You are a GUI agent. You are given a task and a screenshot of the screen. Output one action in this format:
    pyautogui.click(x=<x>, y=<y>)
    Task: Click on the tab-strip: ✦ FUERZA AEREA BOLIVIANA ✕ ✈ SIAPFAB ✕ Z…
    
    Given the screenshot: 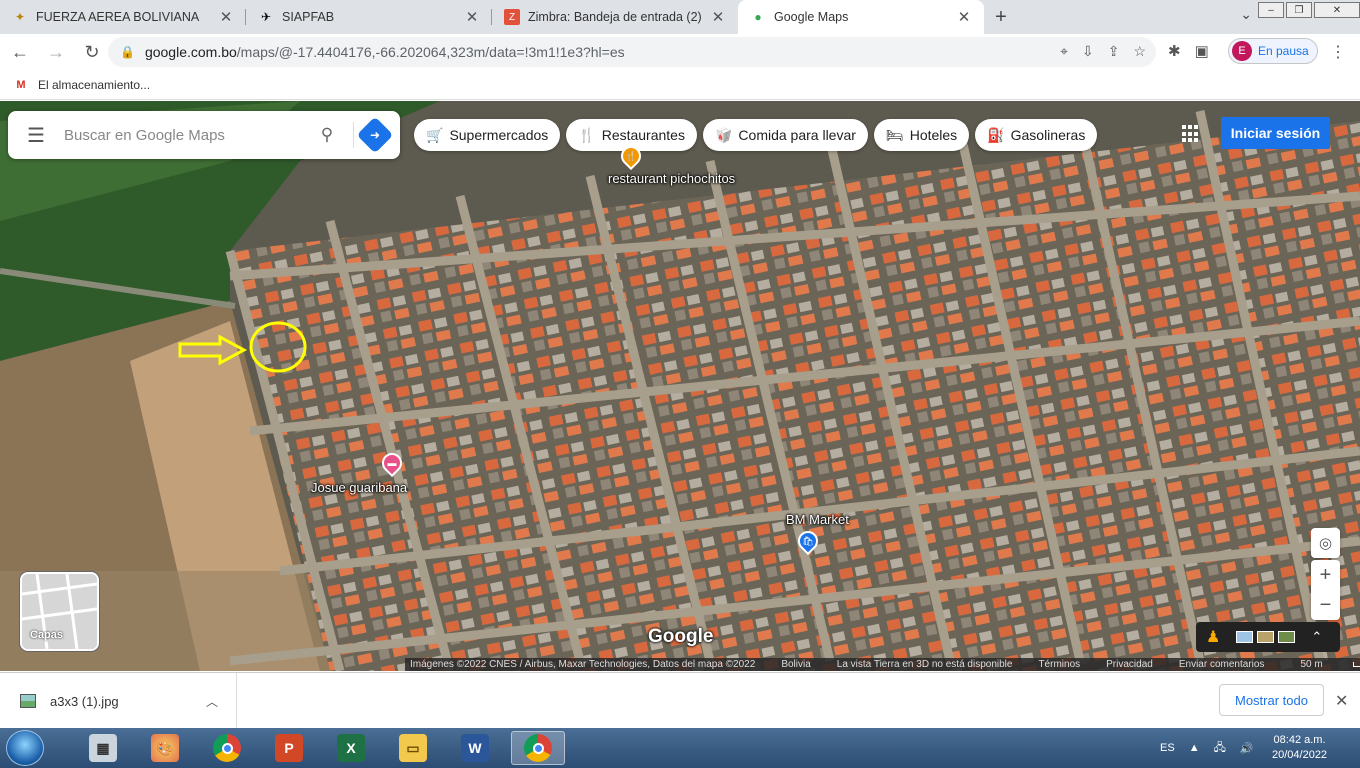 What is the action you would take?
    pyautogui.click(x=680, y=17)
    